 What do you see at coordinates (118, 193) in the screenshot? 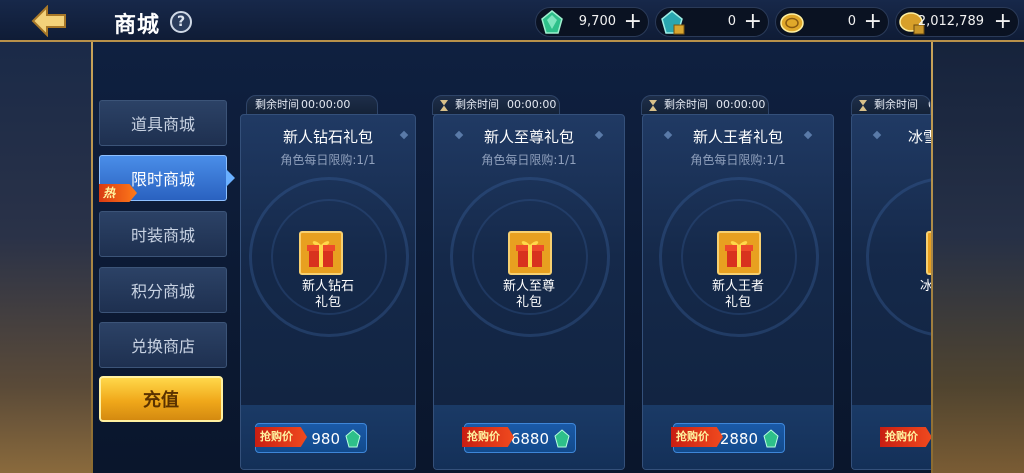
I see `hot-badge: 热` at bounding box center [118, 193].